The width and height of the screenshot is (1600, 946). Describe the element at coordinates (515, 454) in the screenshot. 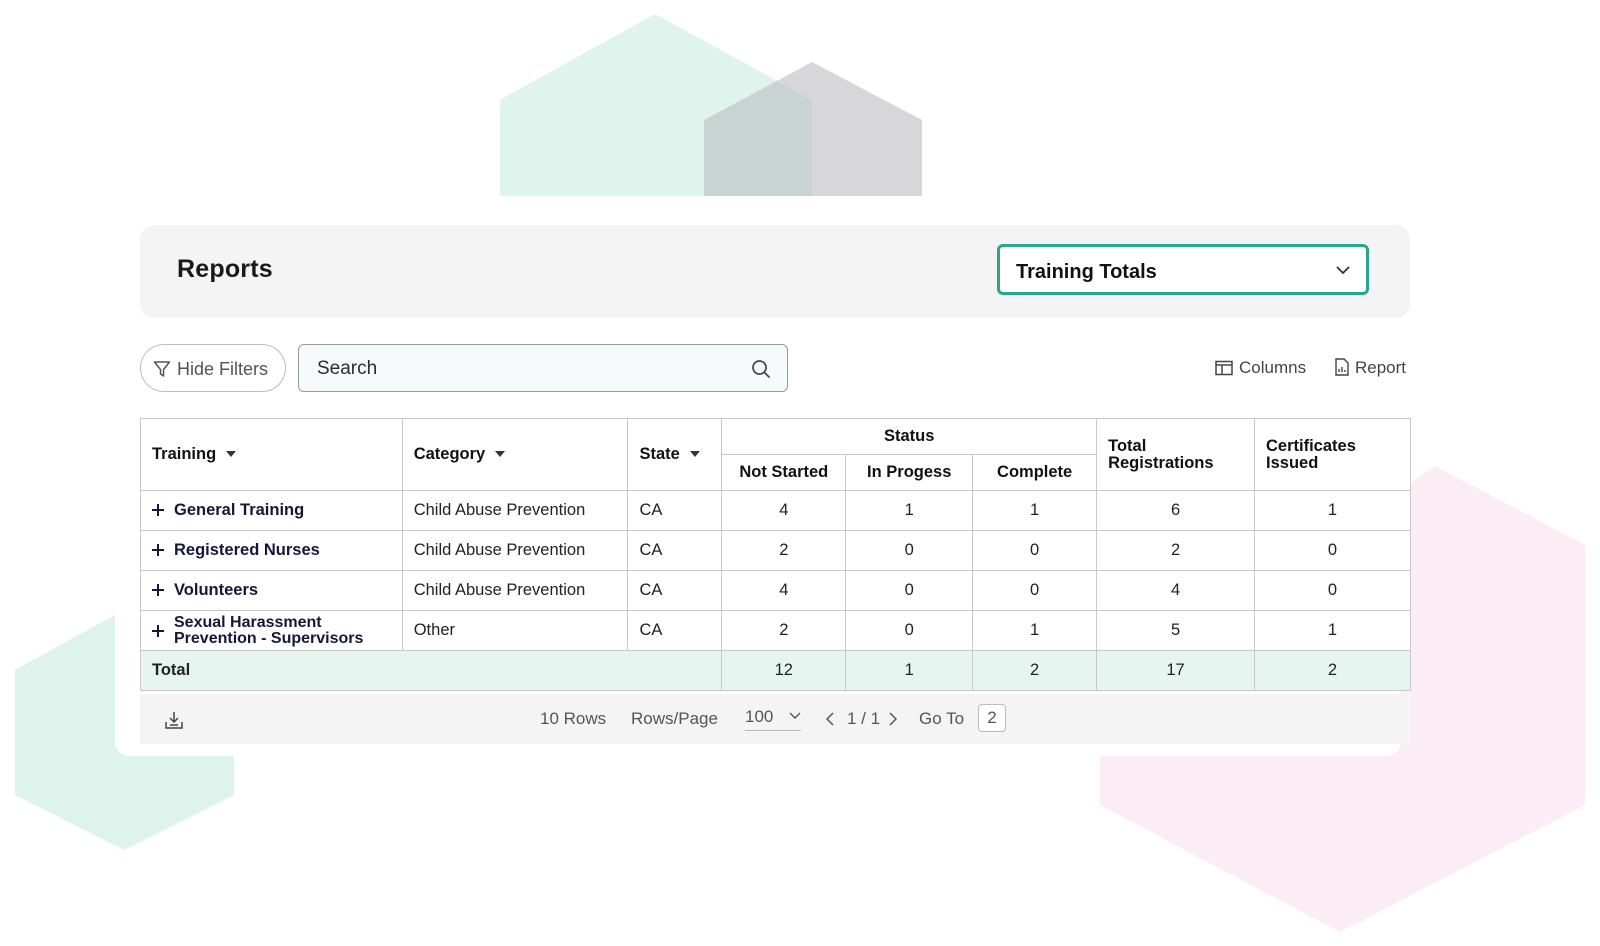

I see `col-header-category: Category` at that location.